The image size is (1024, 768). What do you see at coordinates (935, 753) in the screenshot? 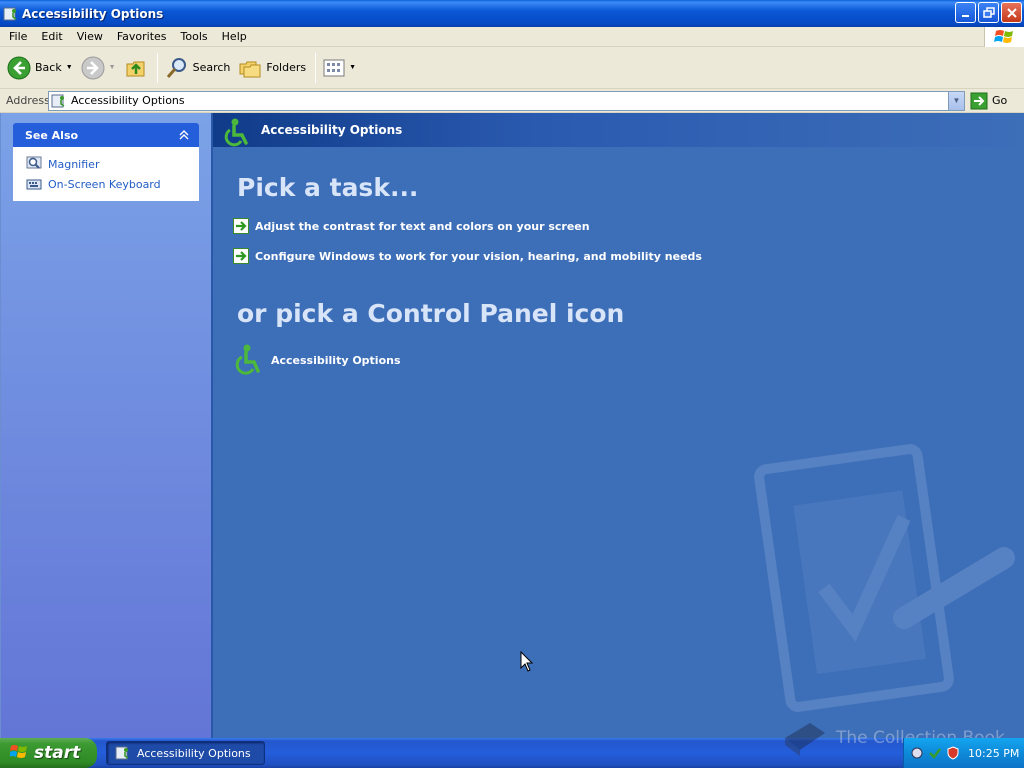
I see `security-check-icon` at bounding box center [935, 753].